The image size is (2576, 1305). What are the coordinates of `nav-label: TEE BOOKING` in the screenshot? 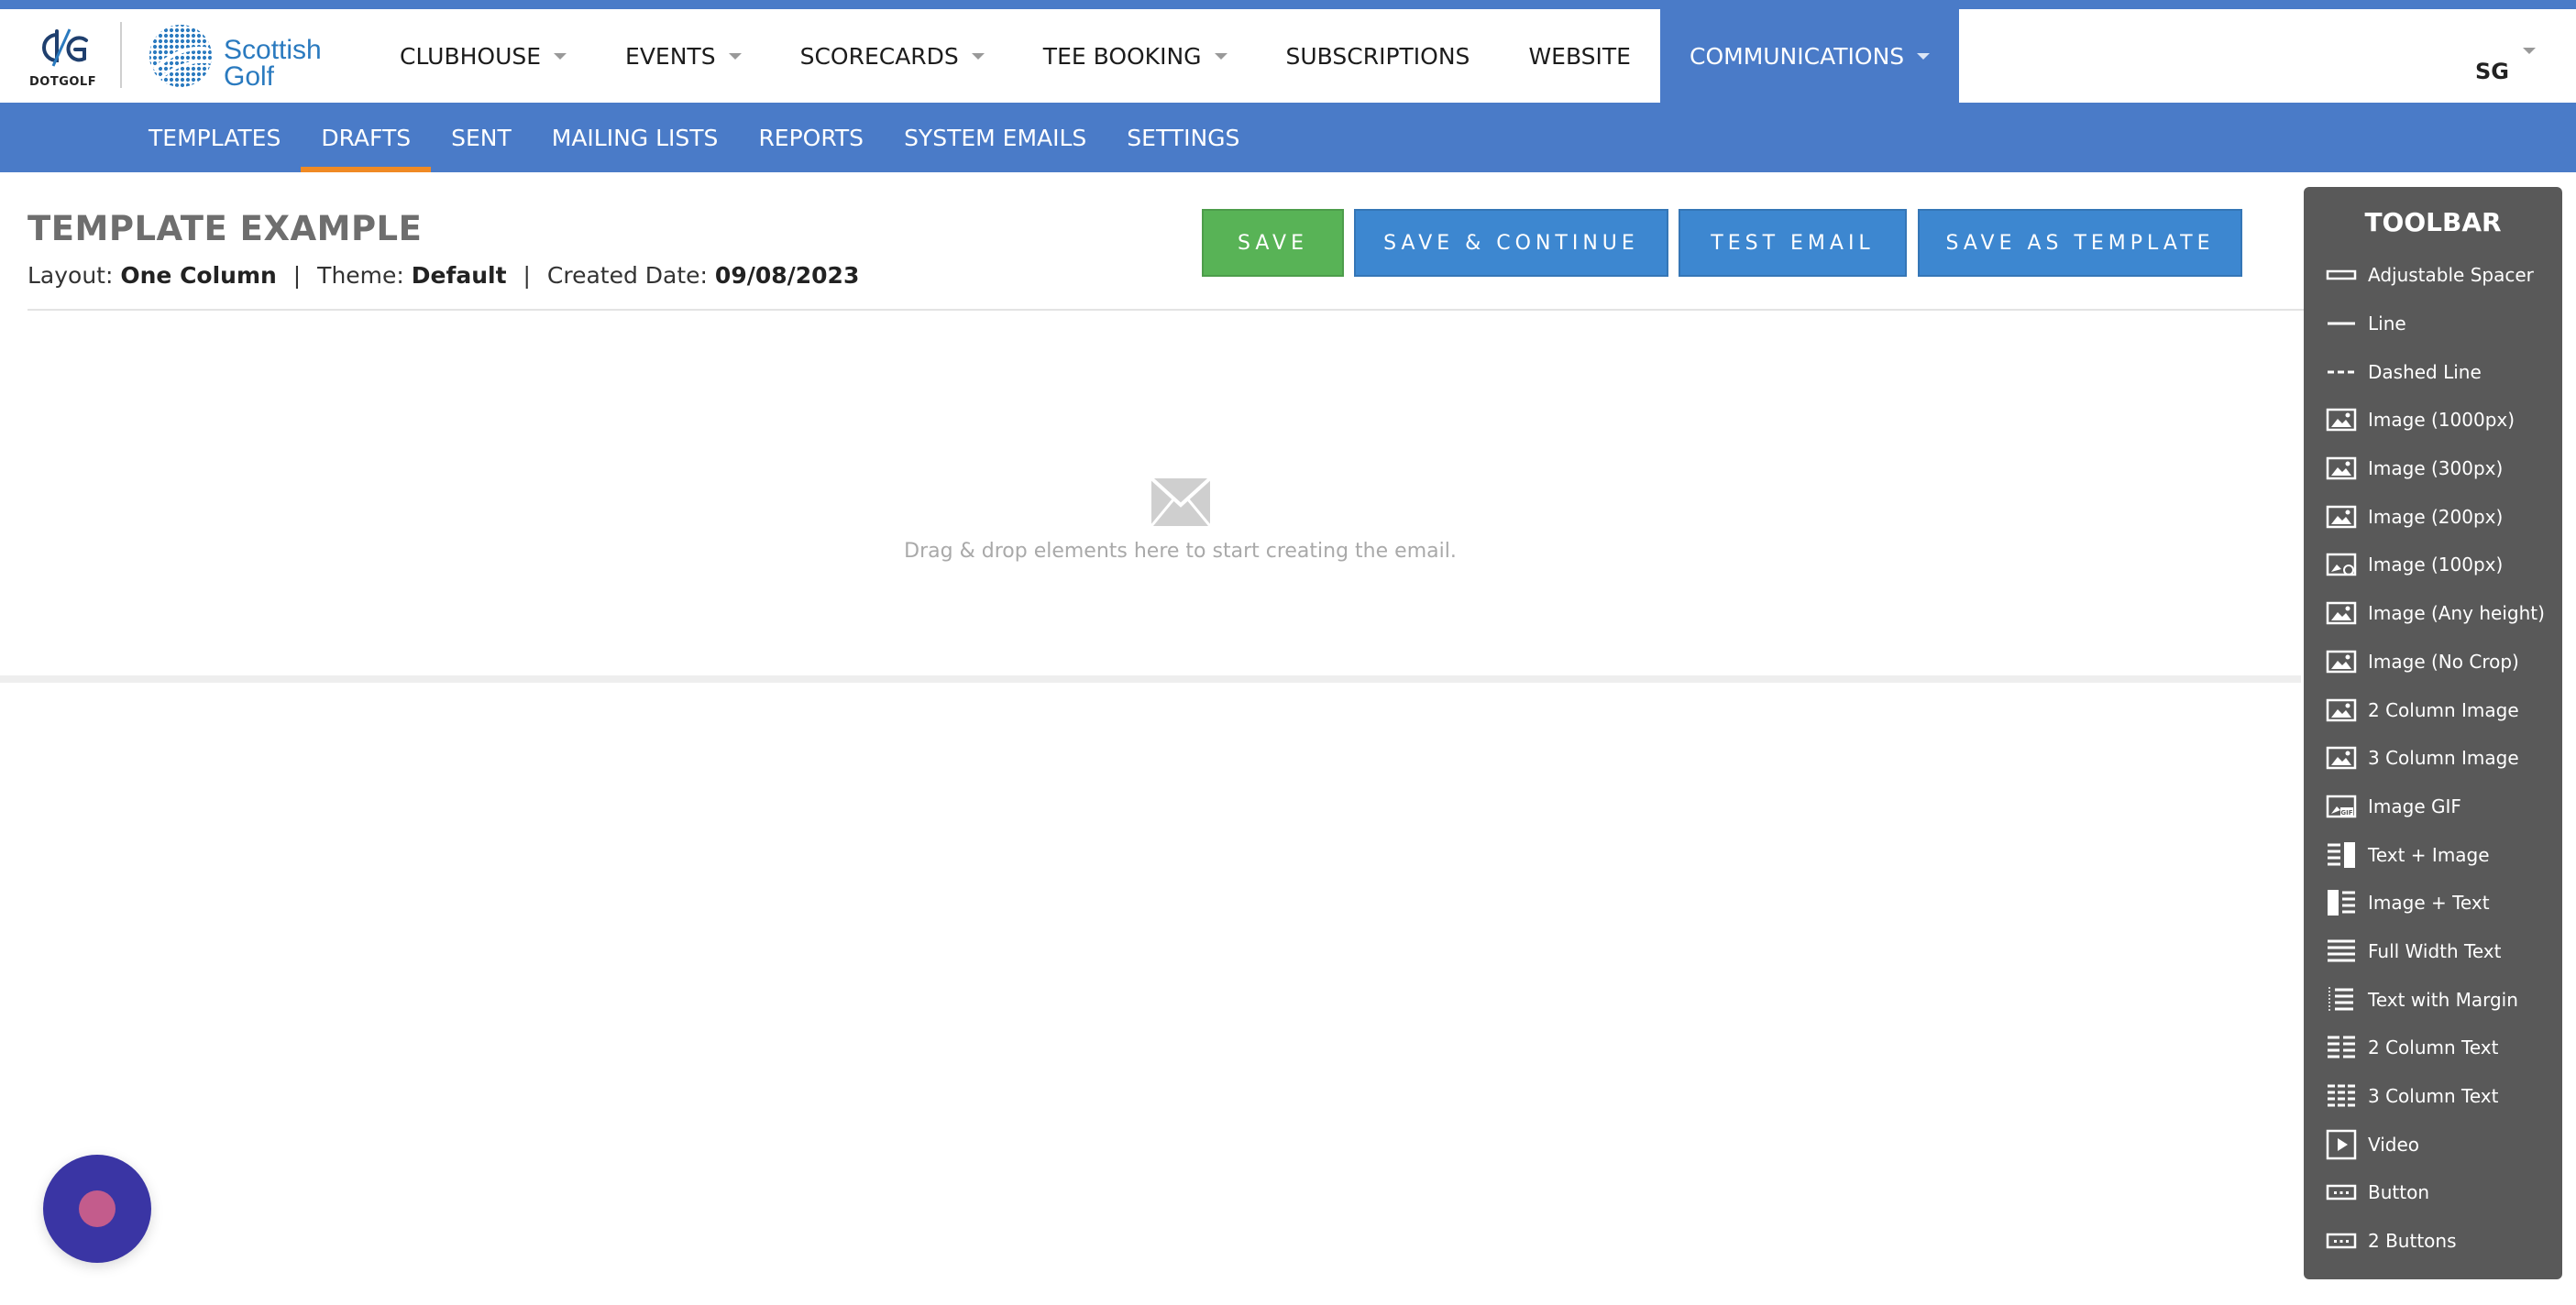 It's located at (1122, 56).